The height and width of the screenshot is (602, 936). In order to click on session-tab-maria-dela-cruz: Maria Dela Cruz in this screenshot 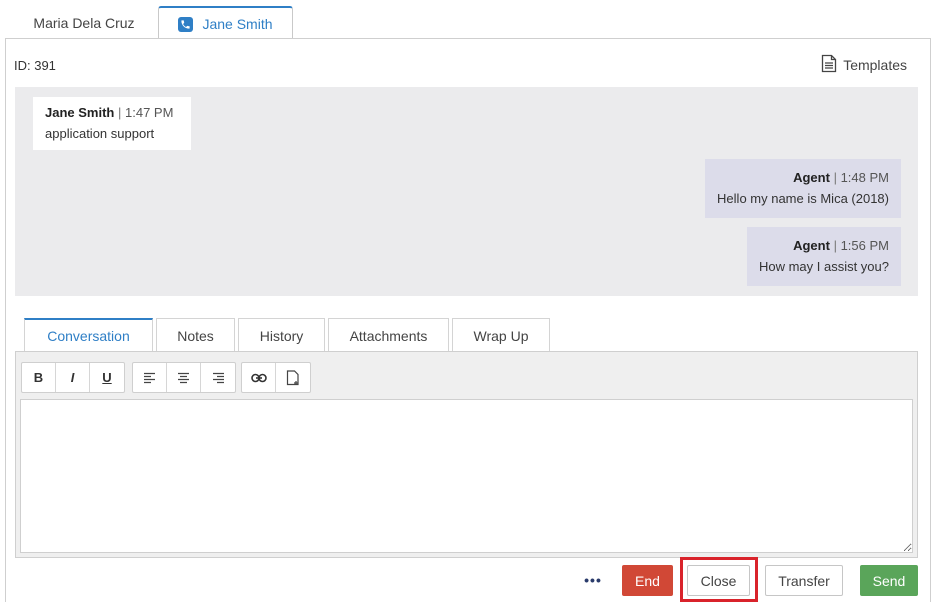, I will do `click(84, 22)`.